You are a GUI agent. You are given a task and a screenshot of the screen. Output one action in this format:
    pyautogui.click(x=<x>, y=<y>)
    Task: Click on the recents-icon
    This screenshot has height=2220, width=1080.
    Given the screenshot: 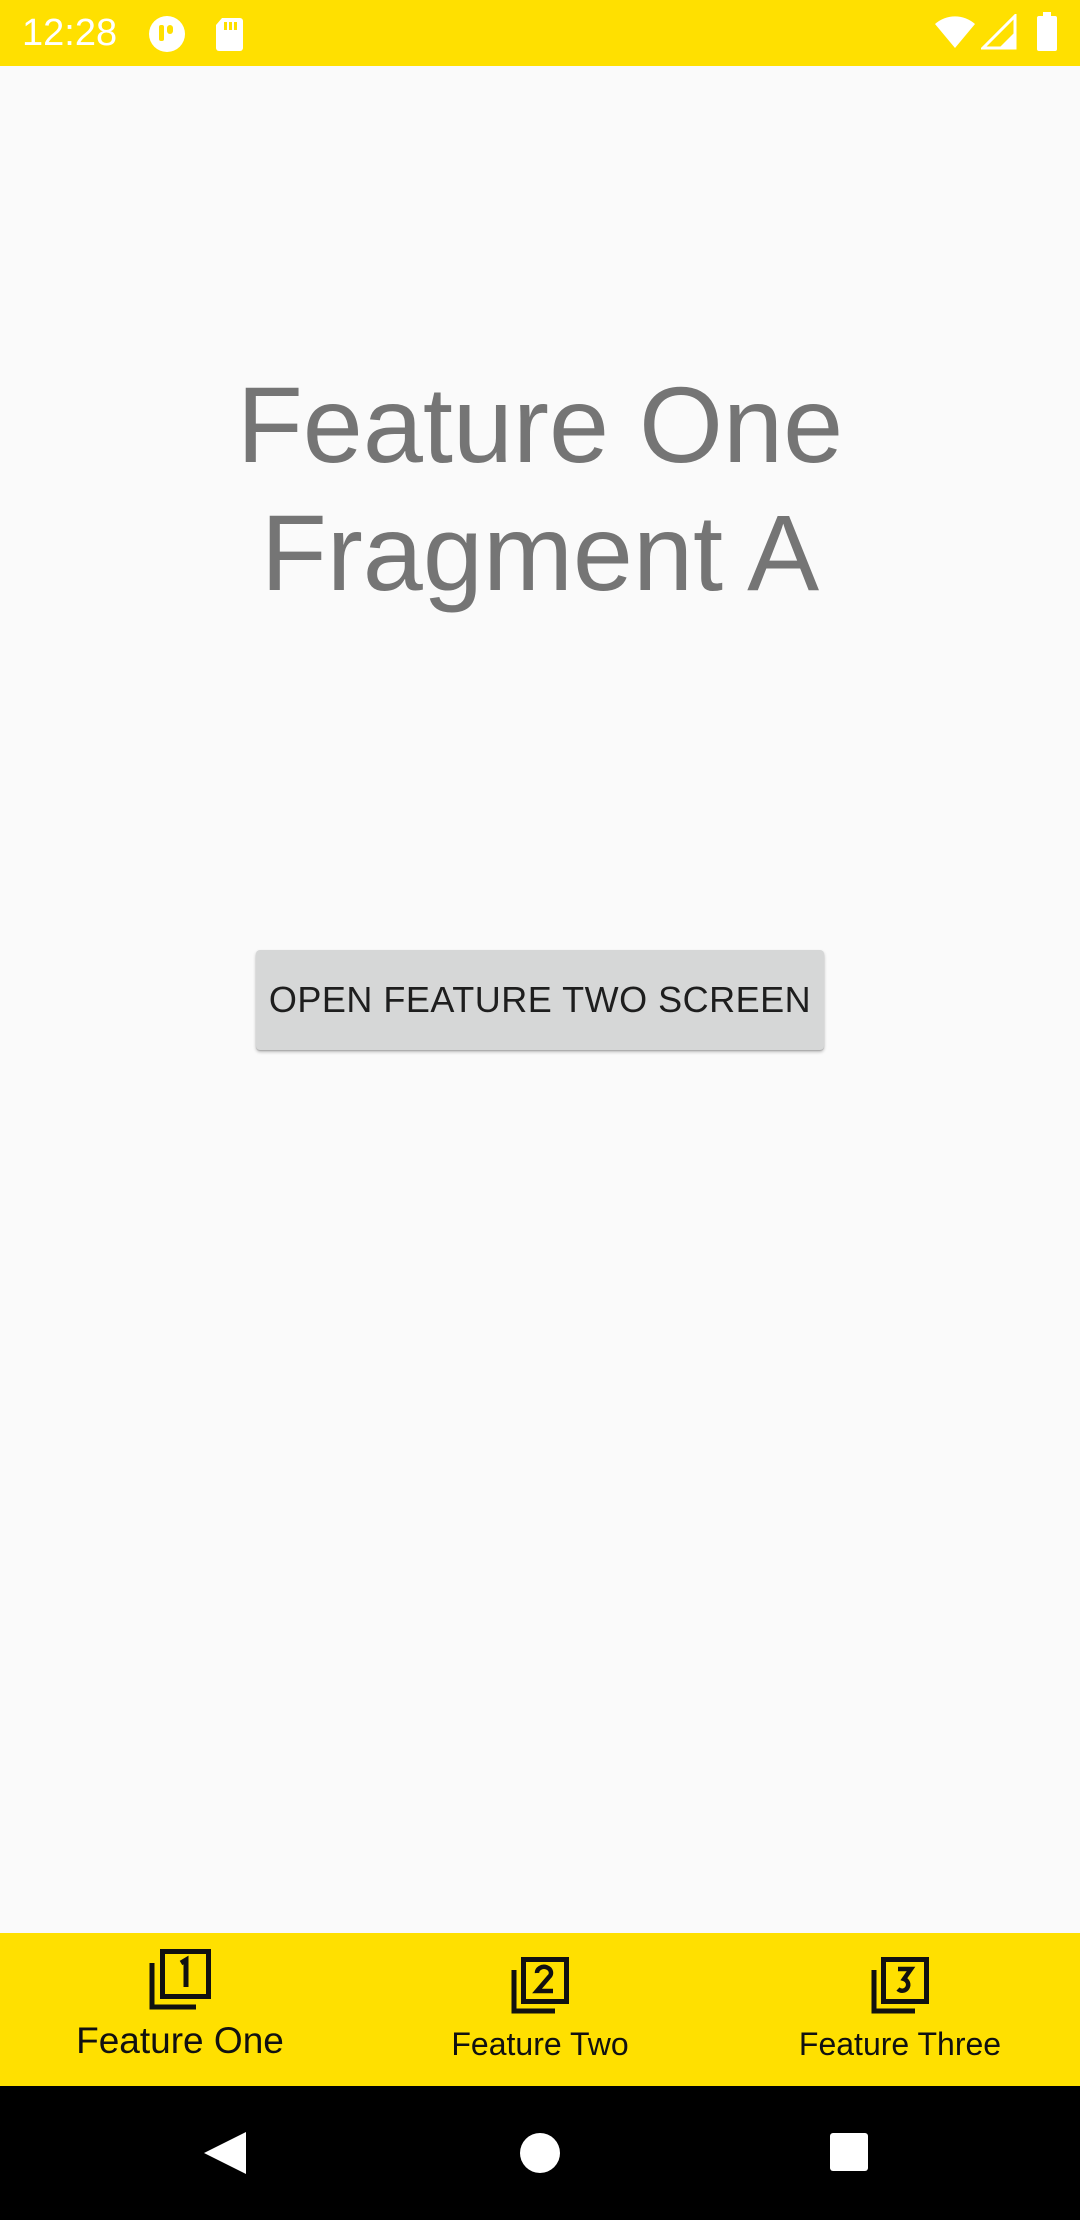 What is the action you would take?
    pyautogui.click(x=849, y=2152)
    